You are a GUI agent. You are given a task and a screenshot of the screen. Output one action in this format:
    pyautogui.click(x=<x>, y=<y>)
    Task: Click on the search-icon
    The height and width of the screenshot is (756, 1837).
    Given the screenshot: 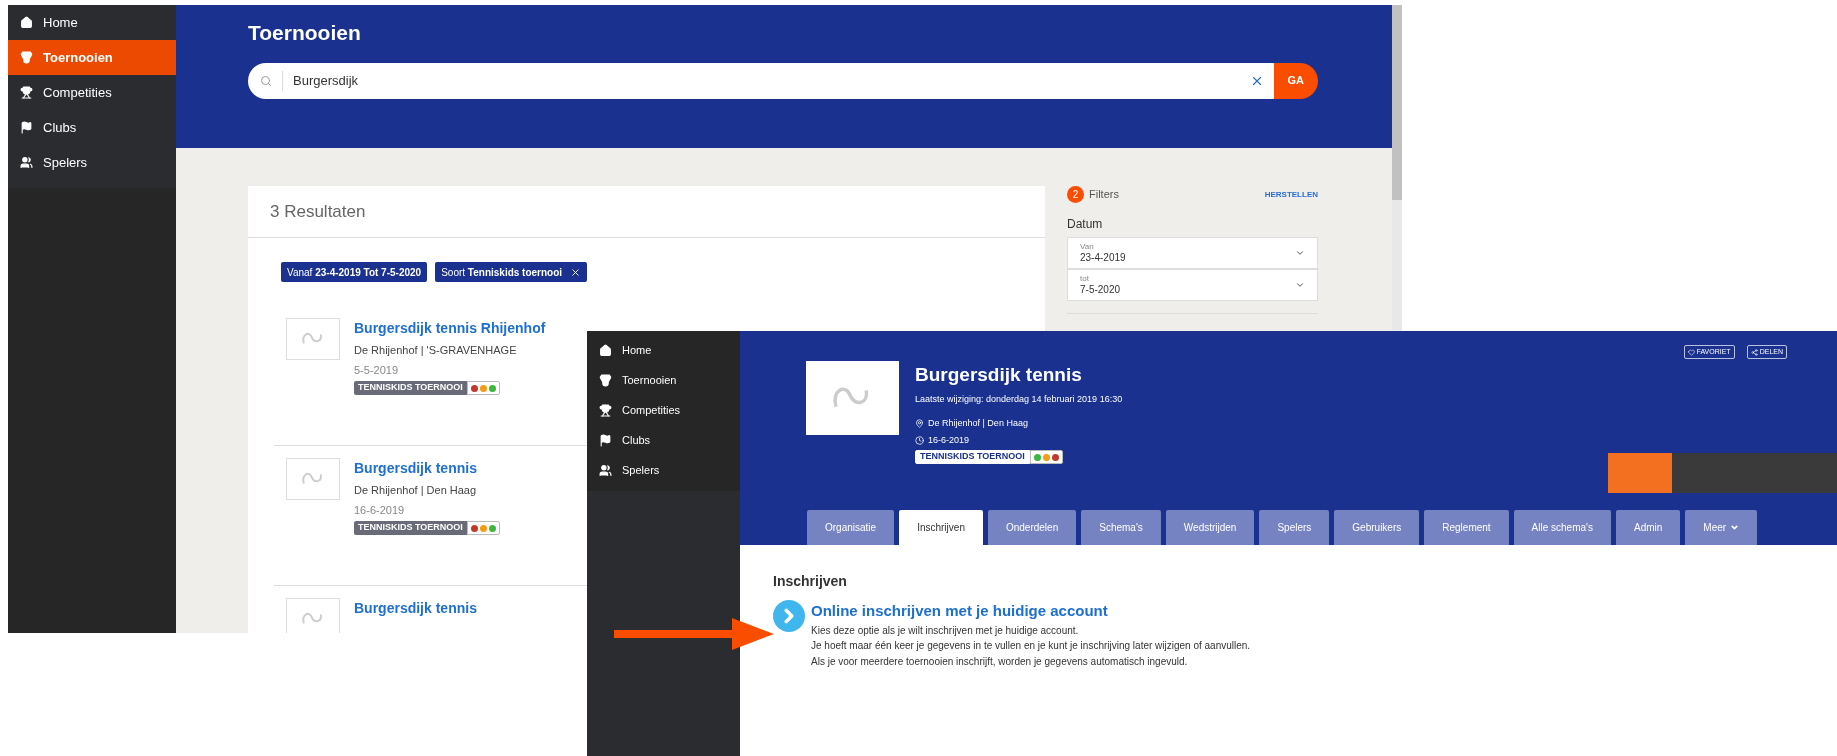 What is the action you would take?
    pyautogui.click(x=266, y=80)
    